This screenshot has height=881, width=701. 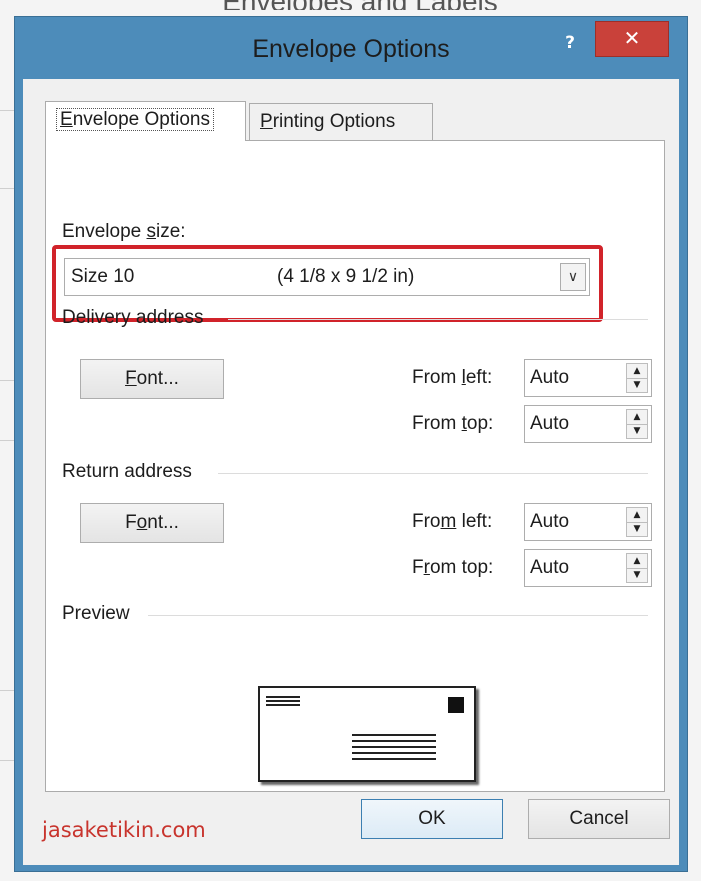 I want to click on chevron-down-icon: ∨, so click(x=573, y=277).